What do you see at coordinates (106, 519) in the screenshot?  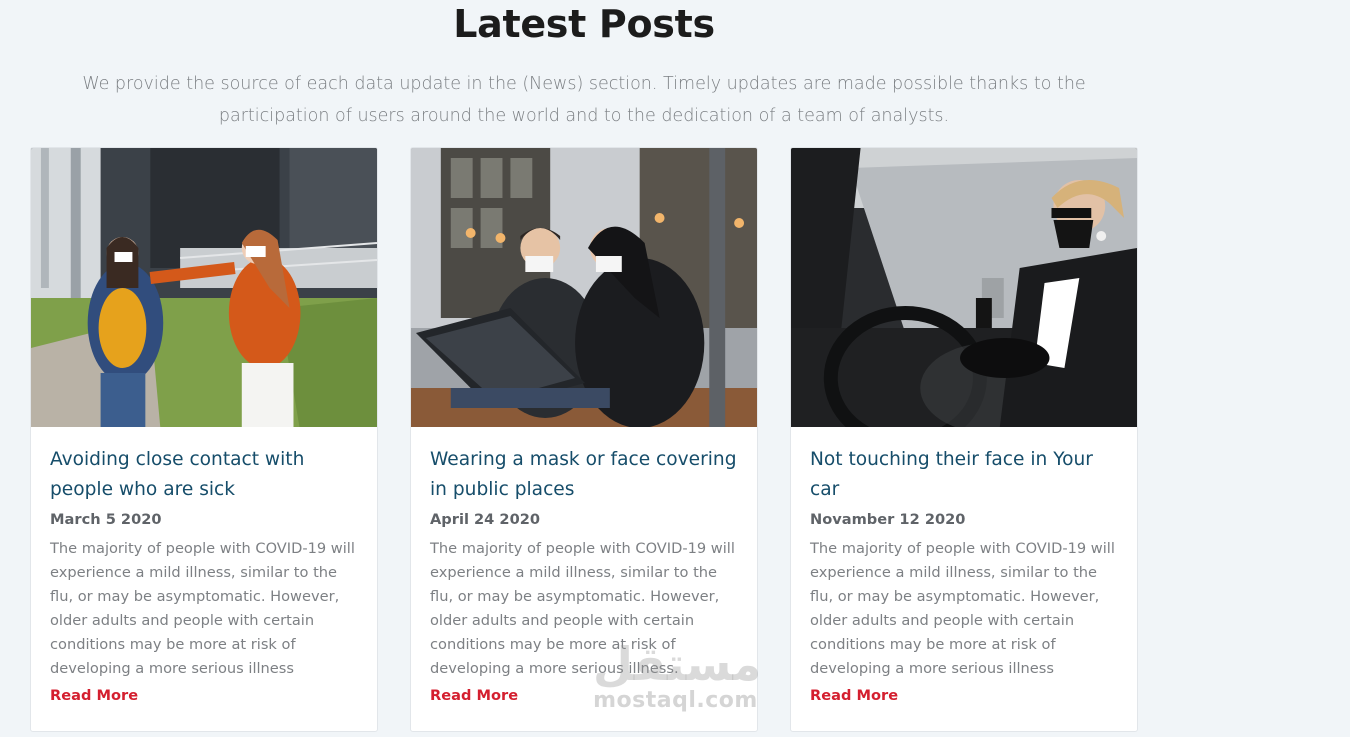 I see `post-date: March 5 2020` at bounding box center [106, 519].